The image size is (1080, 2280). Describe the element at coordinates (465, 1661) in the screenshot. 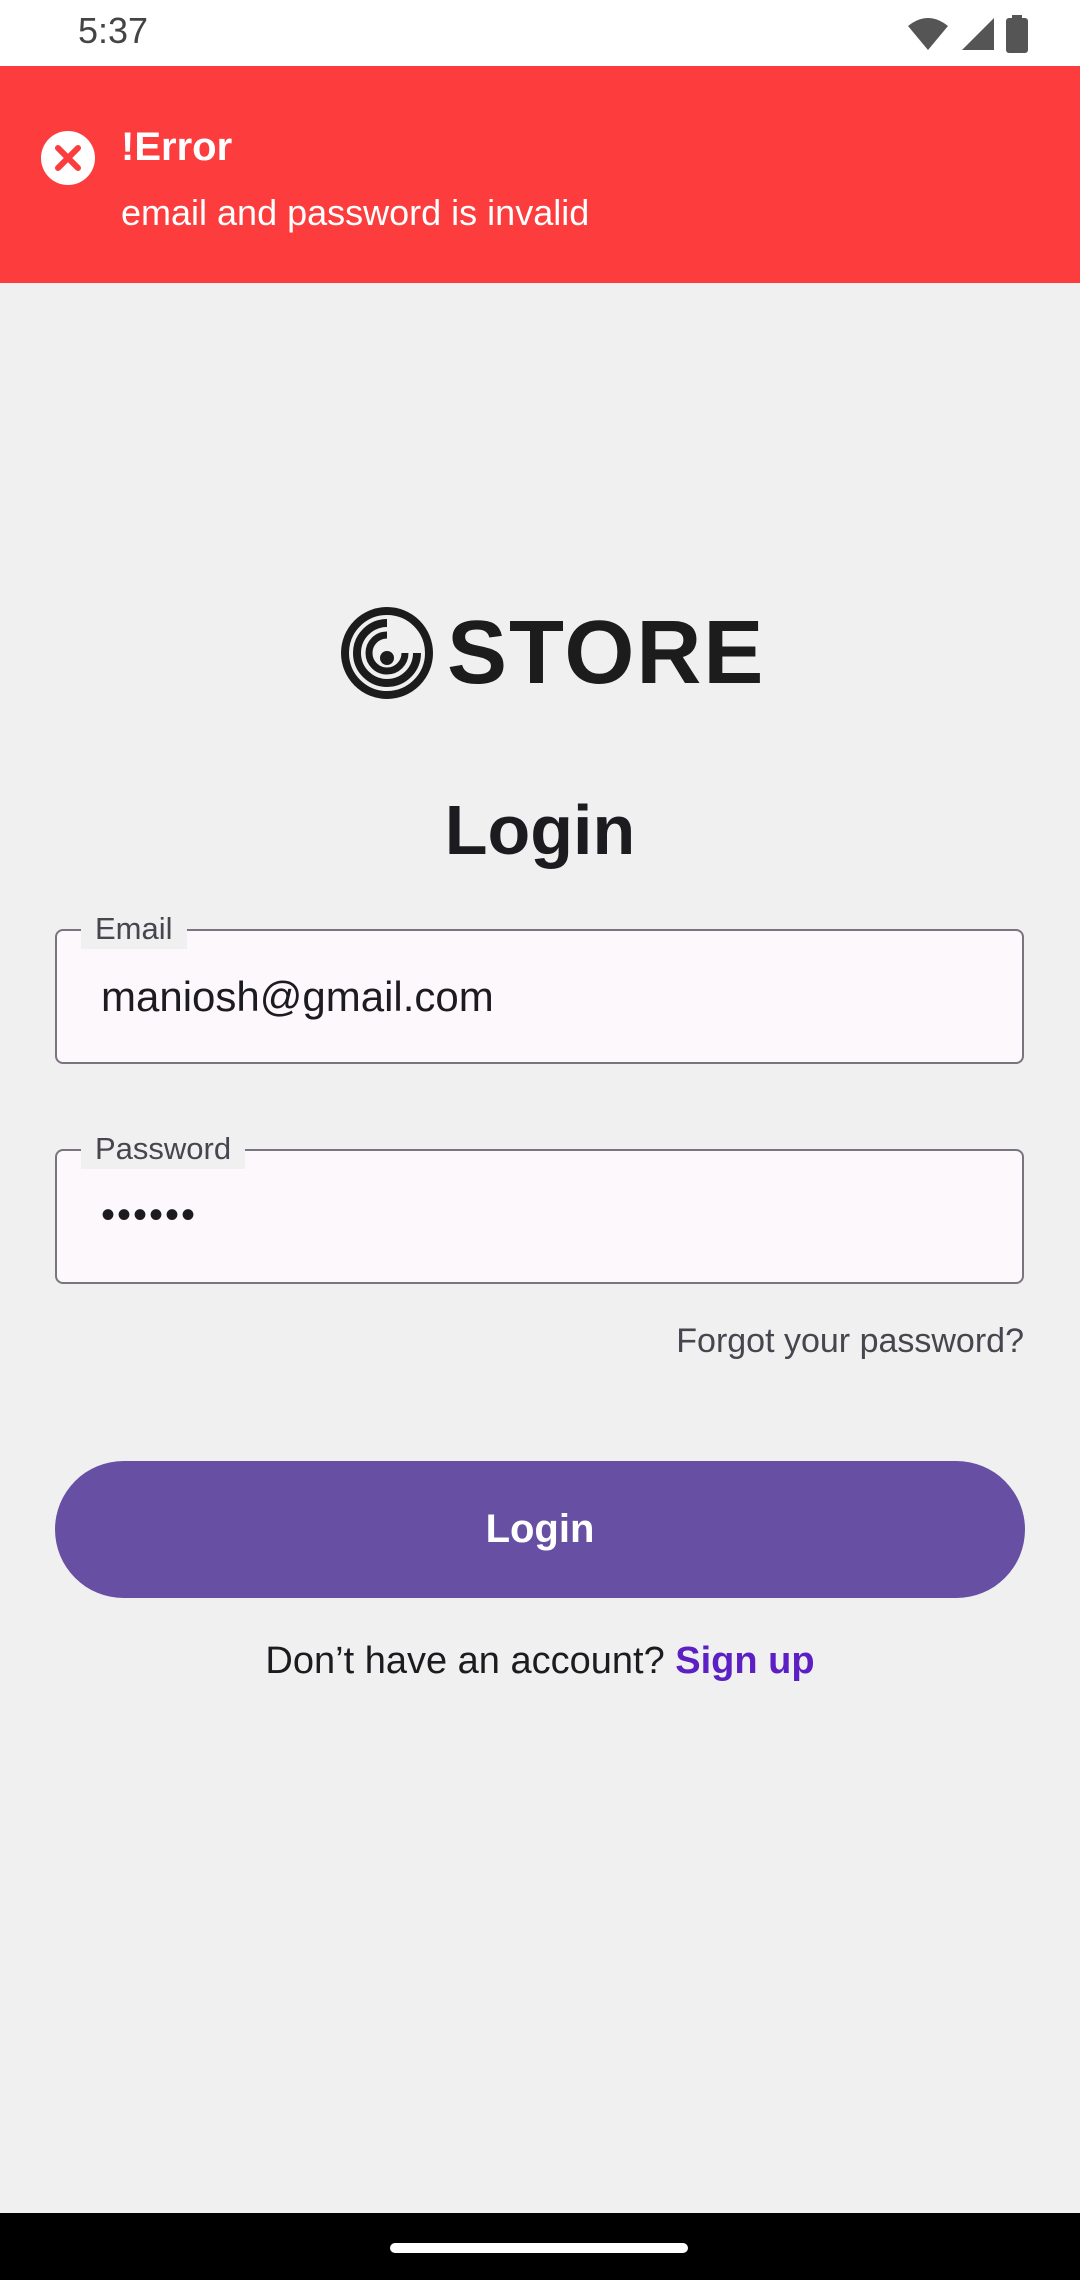

I see `signup-prompt: Don’t have an account?` at that location.